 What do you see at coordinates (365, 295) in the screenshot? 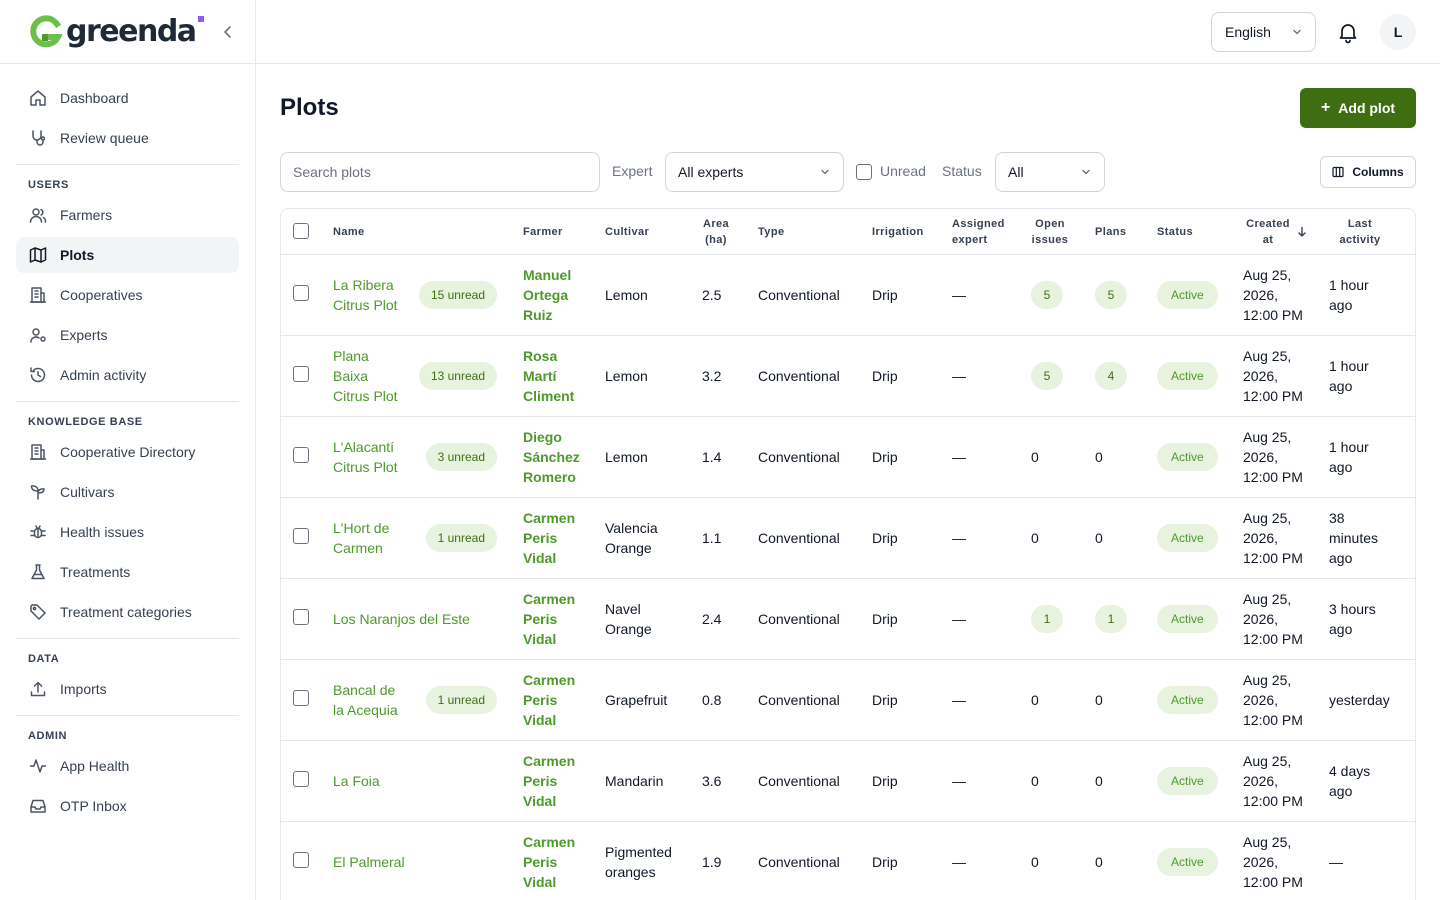
I see `plot-name-link: La Ribera Citrus Plot` at bounding box center [365, 295].